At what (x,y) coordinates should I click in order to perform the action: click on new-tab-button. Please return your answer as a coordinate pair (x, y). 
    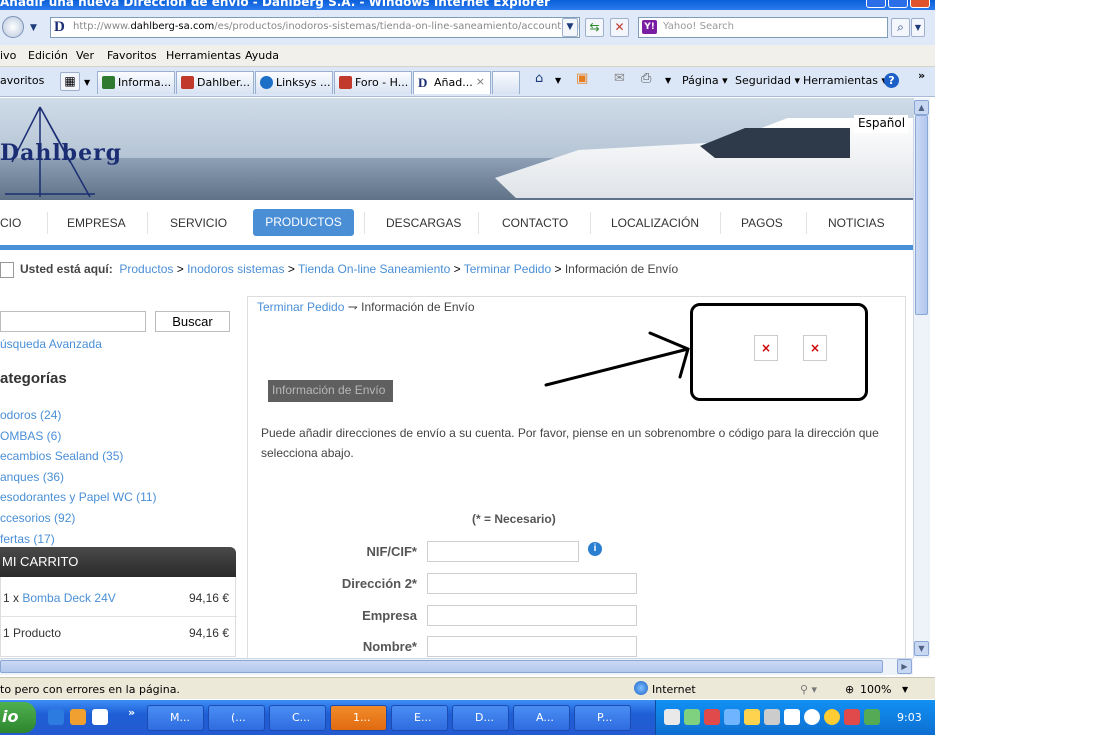
    Looking at the image, I should click on (506, 82).